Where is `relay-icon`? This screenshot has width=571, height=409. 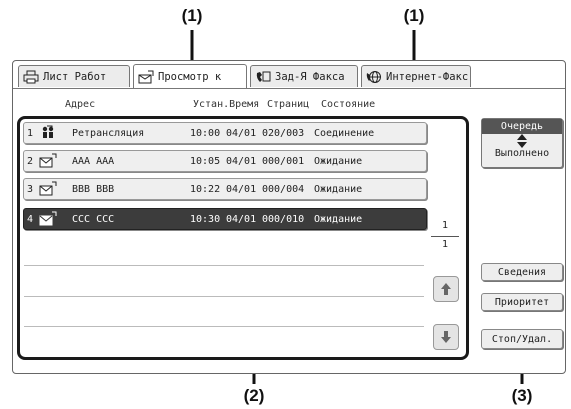
relay-icon is located at coordinates (48, 131).